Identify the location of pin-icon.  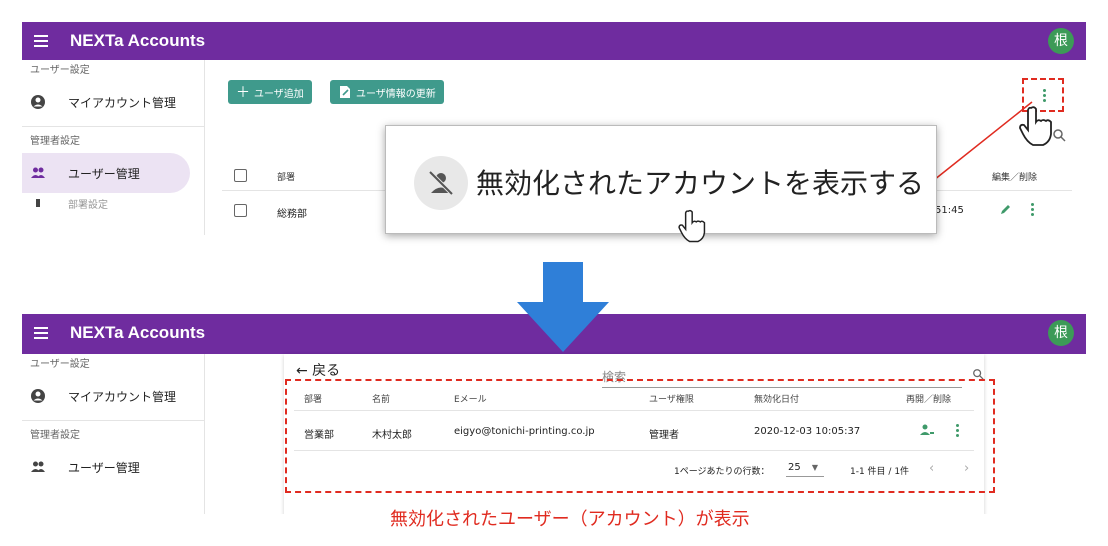
(38, 203).